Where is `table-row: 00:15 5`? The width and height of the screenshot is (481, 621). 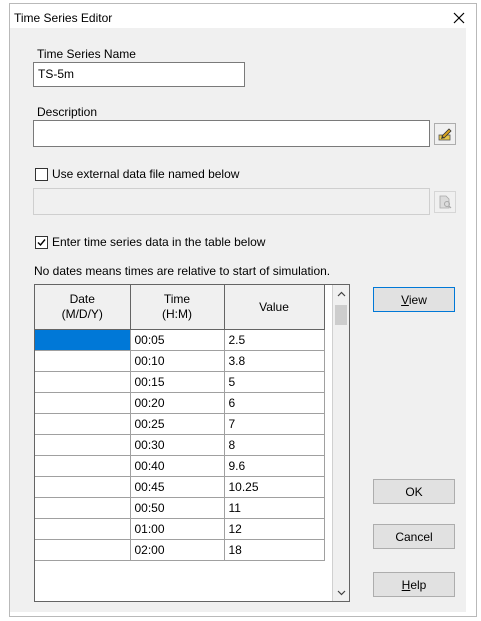 table-row: 00:15 5 is located at coordinates (180, 382).